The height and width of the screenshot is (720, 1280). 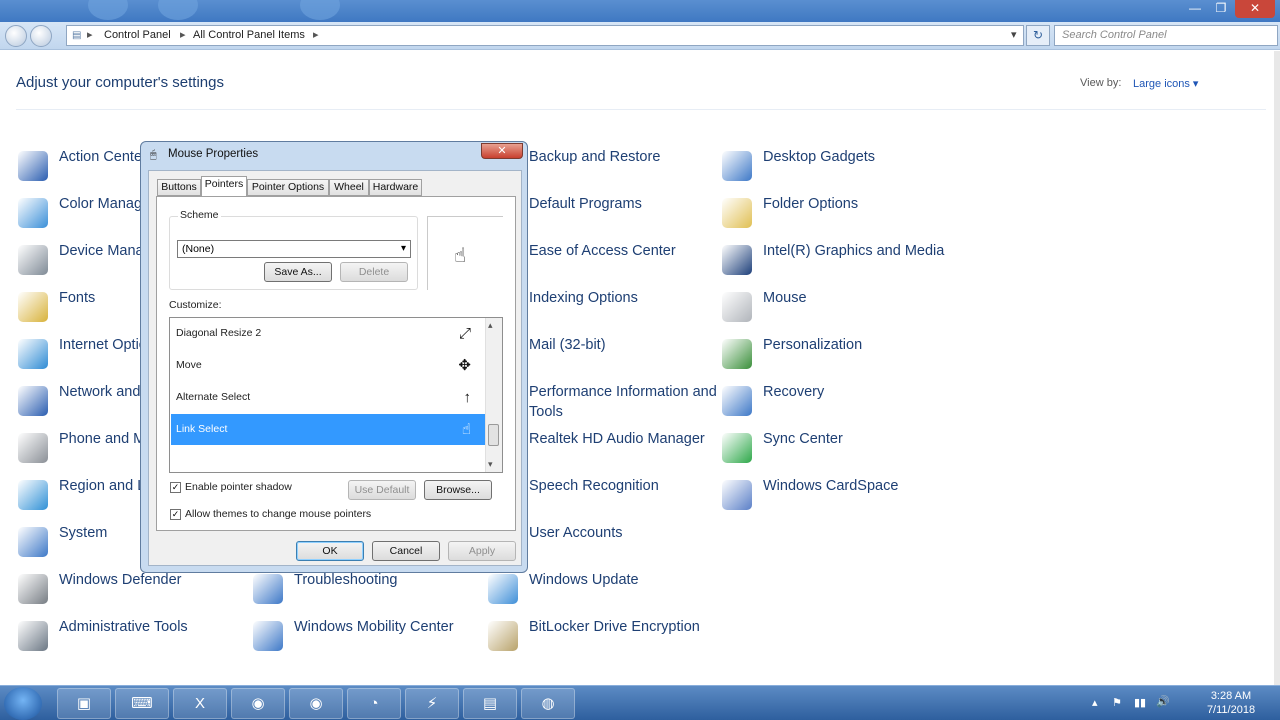 What do you see at coordinates (346, 580) in the screenshot?
I see `control-panel-item-label: Troubleshooting` at bounding box center [346, 580].